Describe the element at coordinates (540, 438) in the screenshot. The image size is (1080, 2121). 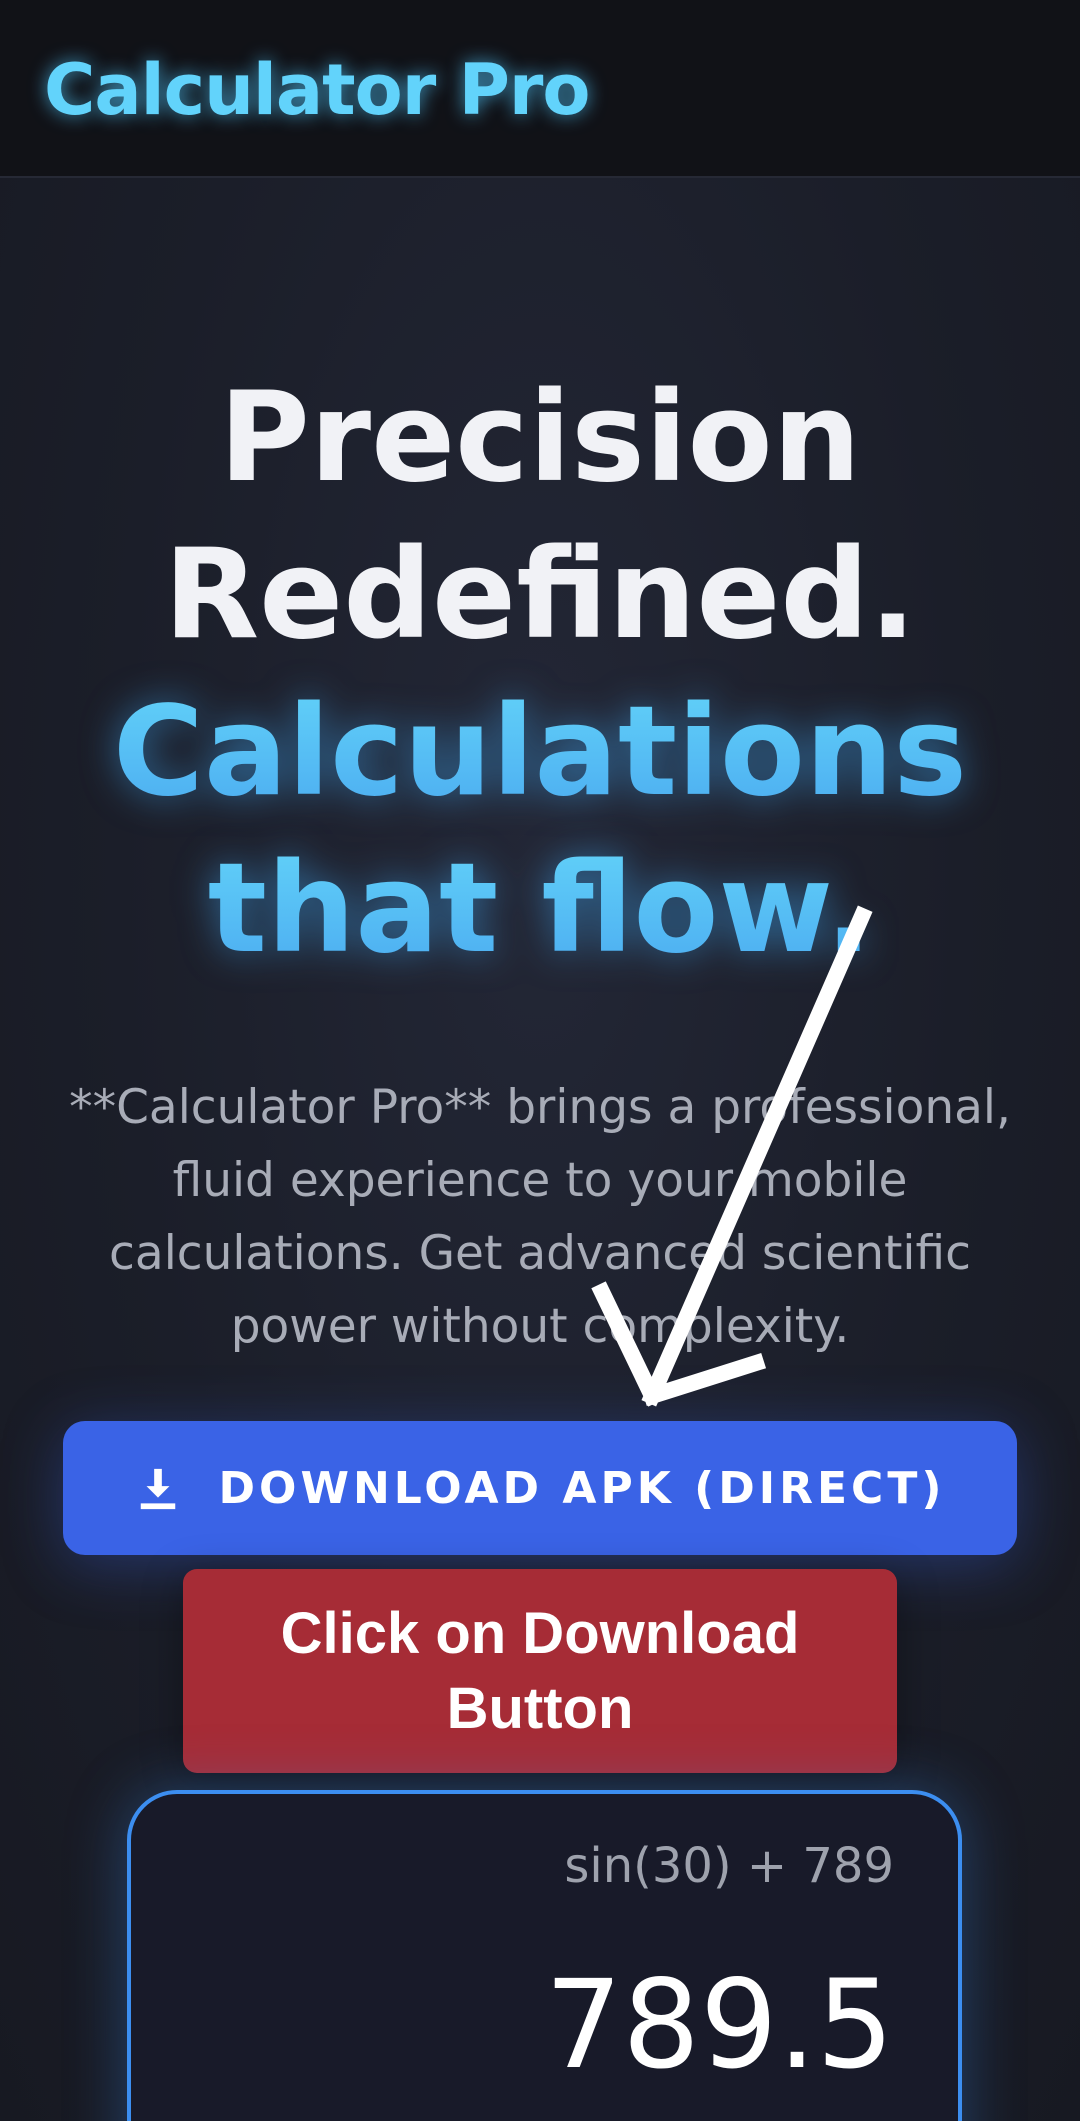
I see `hero-line-1: Precision` at that location.